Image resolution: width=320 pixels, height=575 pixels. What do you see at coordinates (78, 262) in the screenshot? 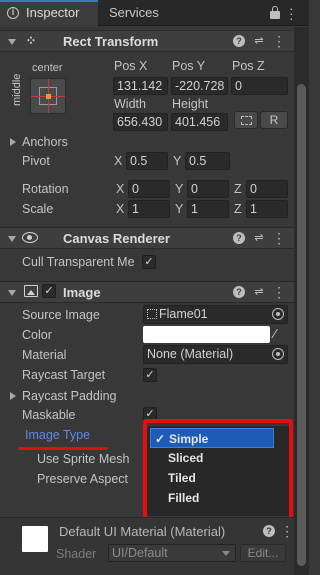
I see `cull-transparent-label: Cull Transparent Me` at bounding box center [78, 262].